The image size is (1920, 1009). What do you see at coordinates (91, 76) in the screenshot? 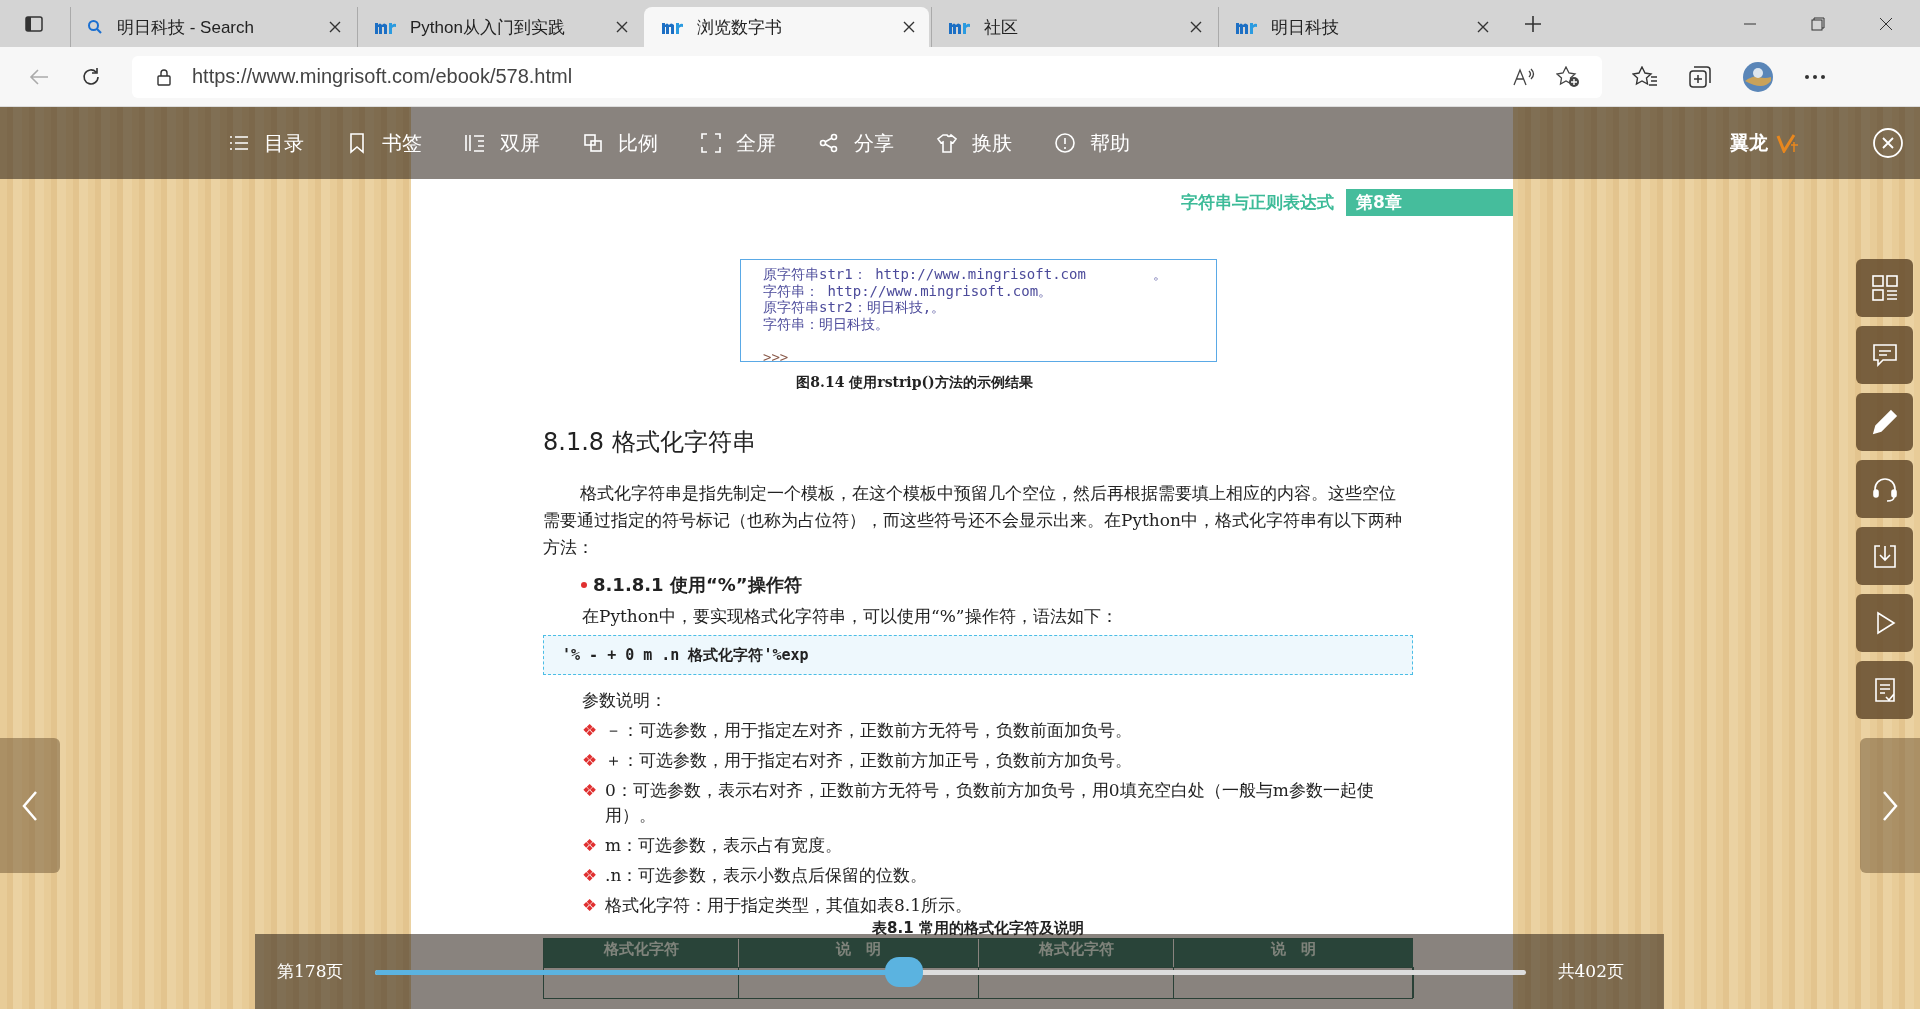
I see `refresh-icon` at bounding box center [91, 76].